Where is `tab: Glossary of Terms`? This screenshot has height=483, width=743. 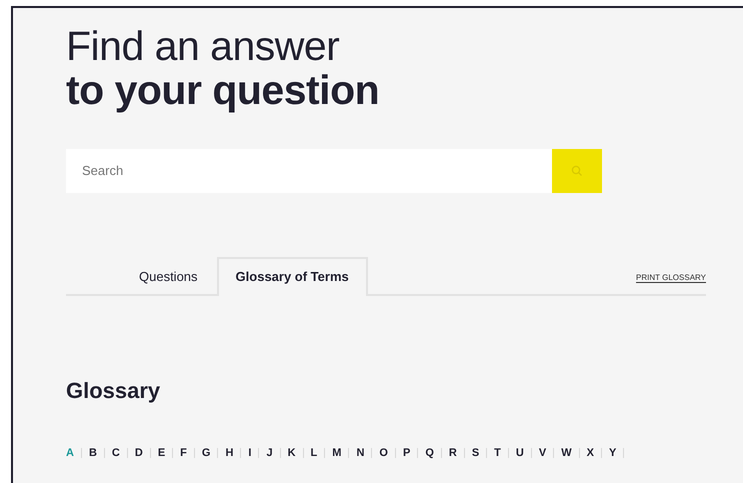
tab: Glossary of Terms is located at coordinates (292, 276).